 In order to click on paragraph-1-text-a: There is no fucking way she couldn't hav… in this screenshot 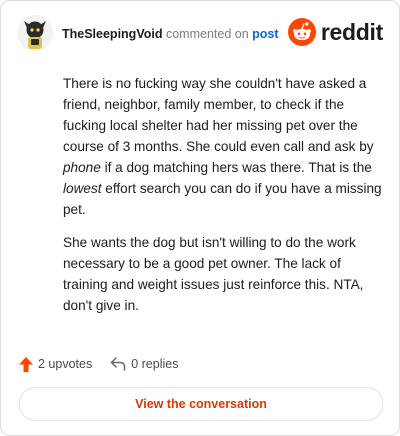, I will do `click(218, 115)`.